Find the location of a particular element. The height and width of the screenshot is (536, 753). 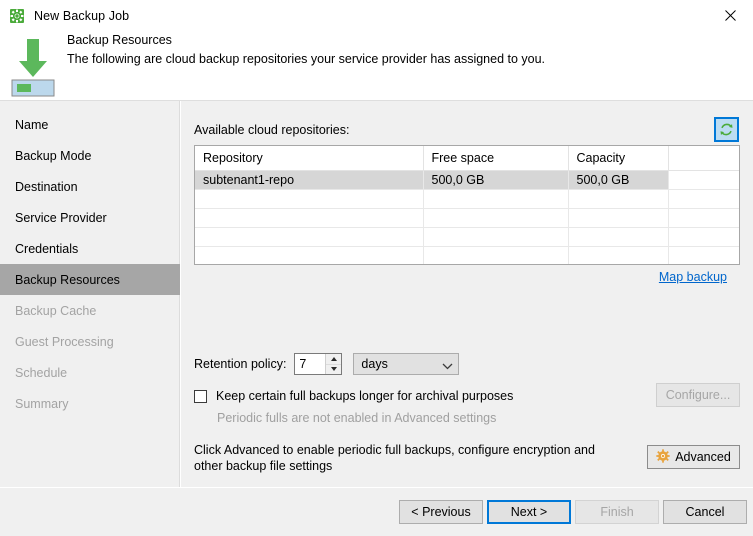

cancel-button: Cancel is located at coordinates (705, 512).